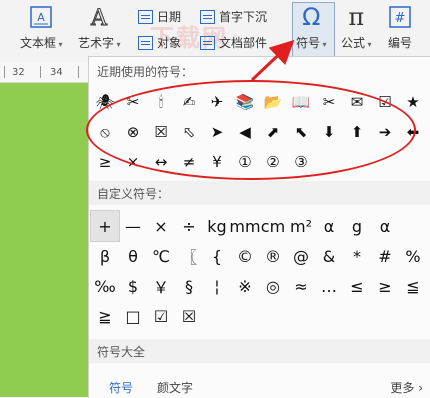 This screenshot has height=398, width=430. I want to click on annotation-arrow, so click(272, 60).